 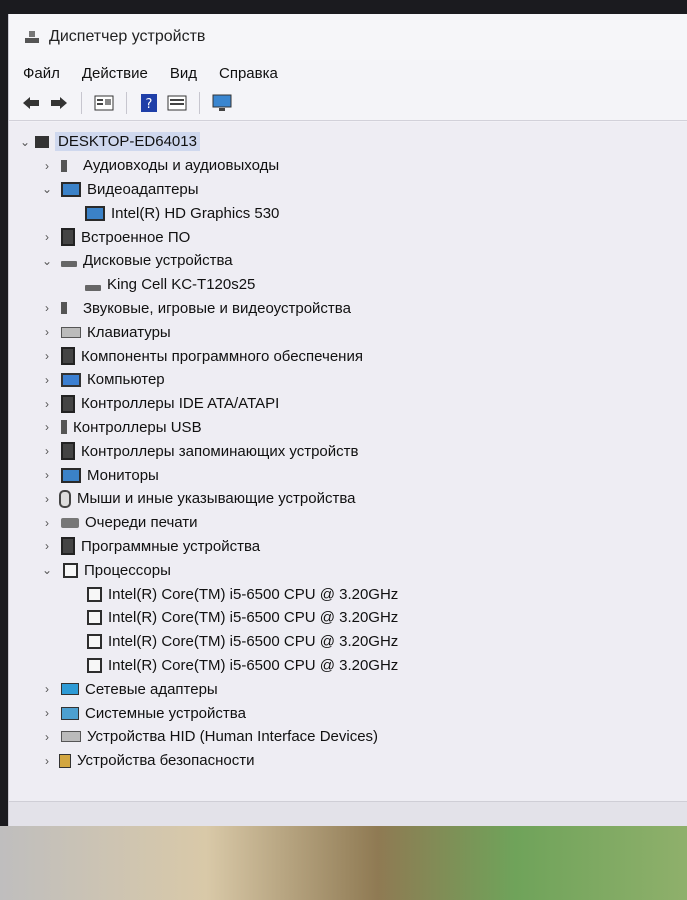 I want to click on category-row: ⌄ Видеоадаптеры, so click(x=348, y=190).